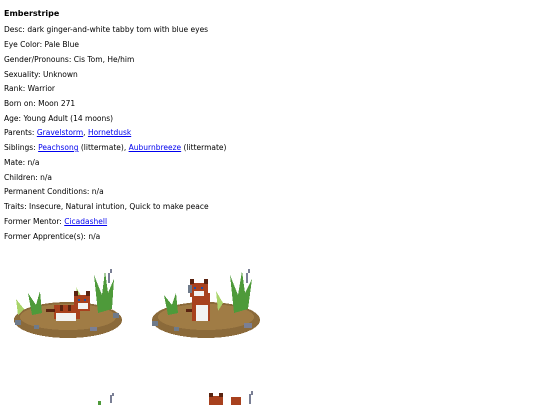  I want to click on children-row: Children: n/a, so click(28, 178).